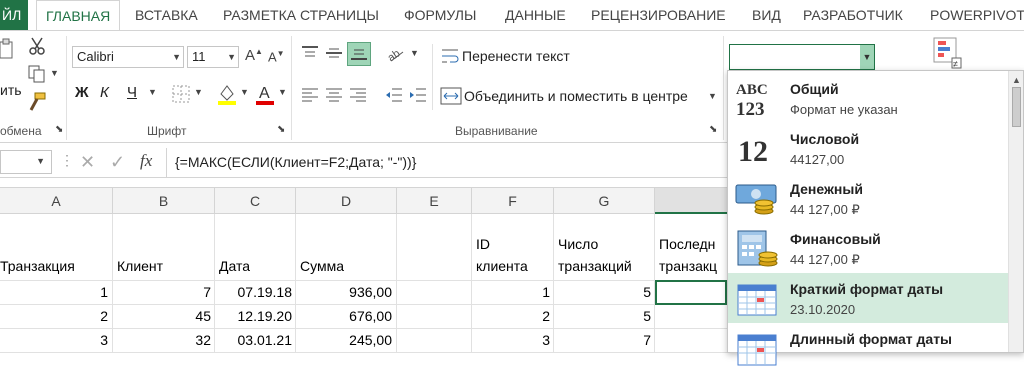 This screenshot has height=374, width=1024. Describe the element at coordinates (117, 162) in the screenshot. I see `enter-icon: ✓` at that location.